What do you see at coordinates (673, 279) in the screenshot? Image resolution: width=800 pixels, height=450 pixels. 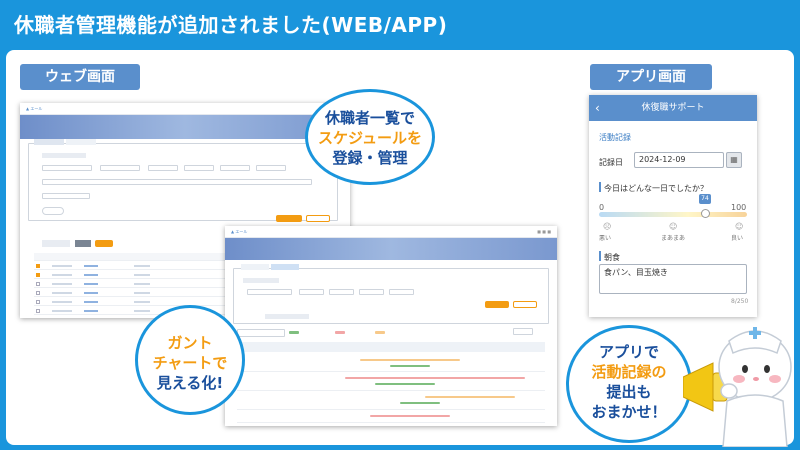 I see `meal-textarea: 食パン、目玉焼き` at bounding box center [673, 279].